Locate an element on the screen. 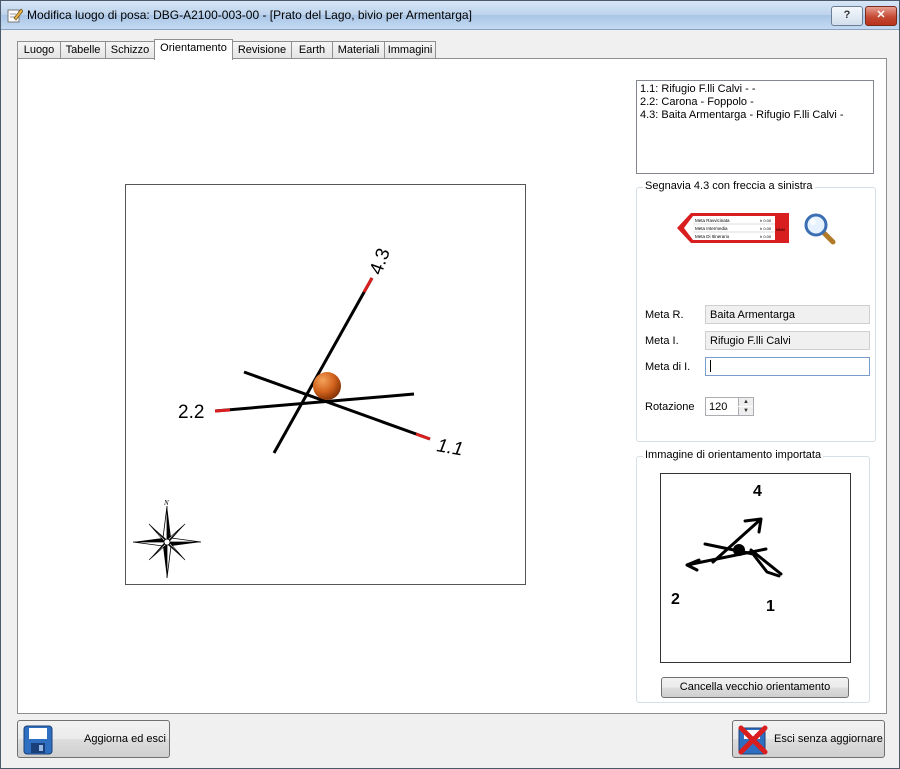  sign-group-title: Segnavia 4.3 con freccia a sinistra is located at coordinates (729, 186).